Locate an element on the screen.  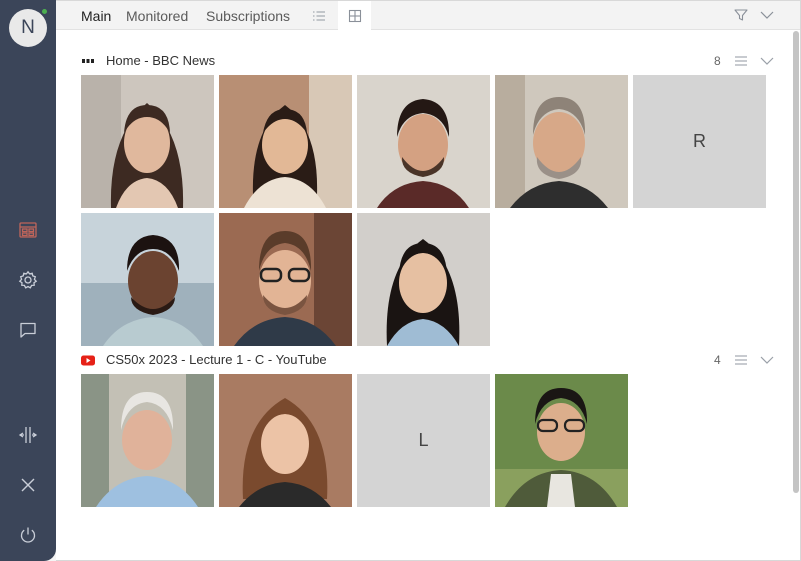
youtube-icon is located at coordinates (88, 360).